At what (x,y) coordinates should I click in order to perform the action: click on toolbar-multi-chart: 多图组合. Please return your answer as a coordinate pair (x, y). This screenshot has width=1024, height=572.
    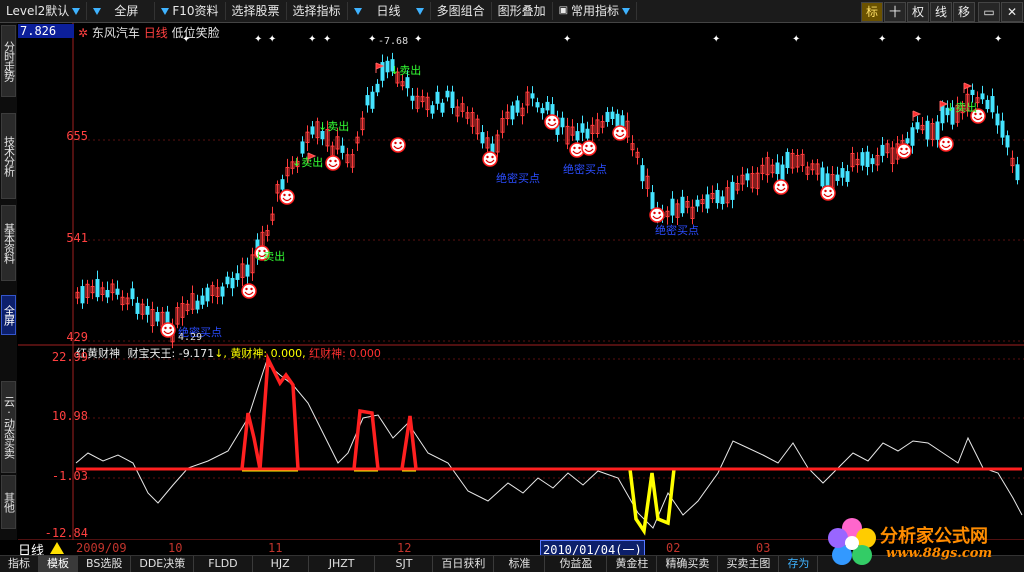
    Looking at the image, I should click on (461, 11).